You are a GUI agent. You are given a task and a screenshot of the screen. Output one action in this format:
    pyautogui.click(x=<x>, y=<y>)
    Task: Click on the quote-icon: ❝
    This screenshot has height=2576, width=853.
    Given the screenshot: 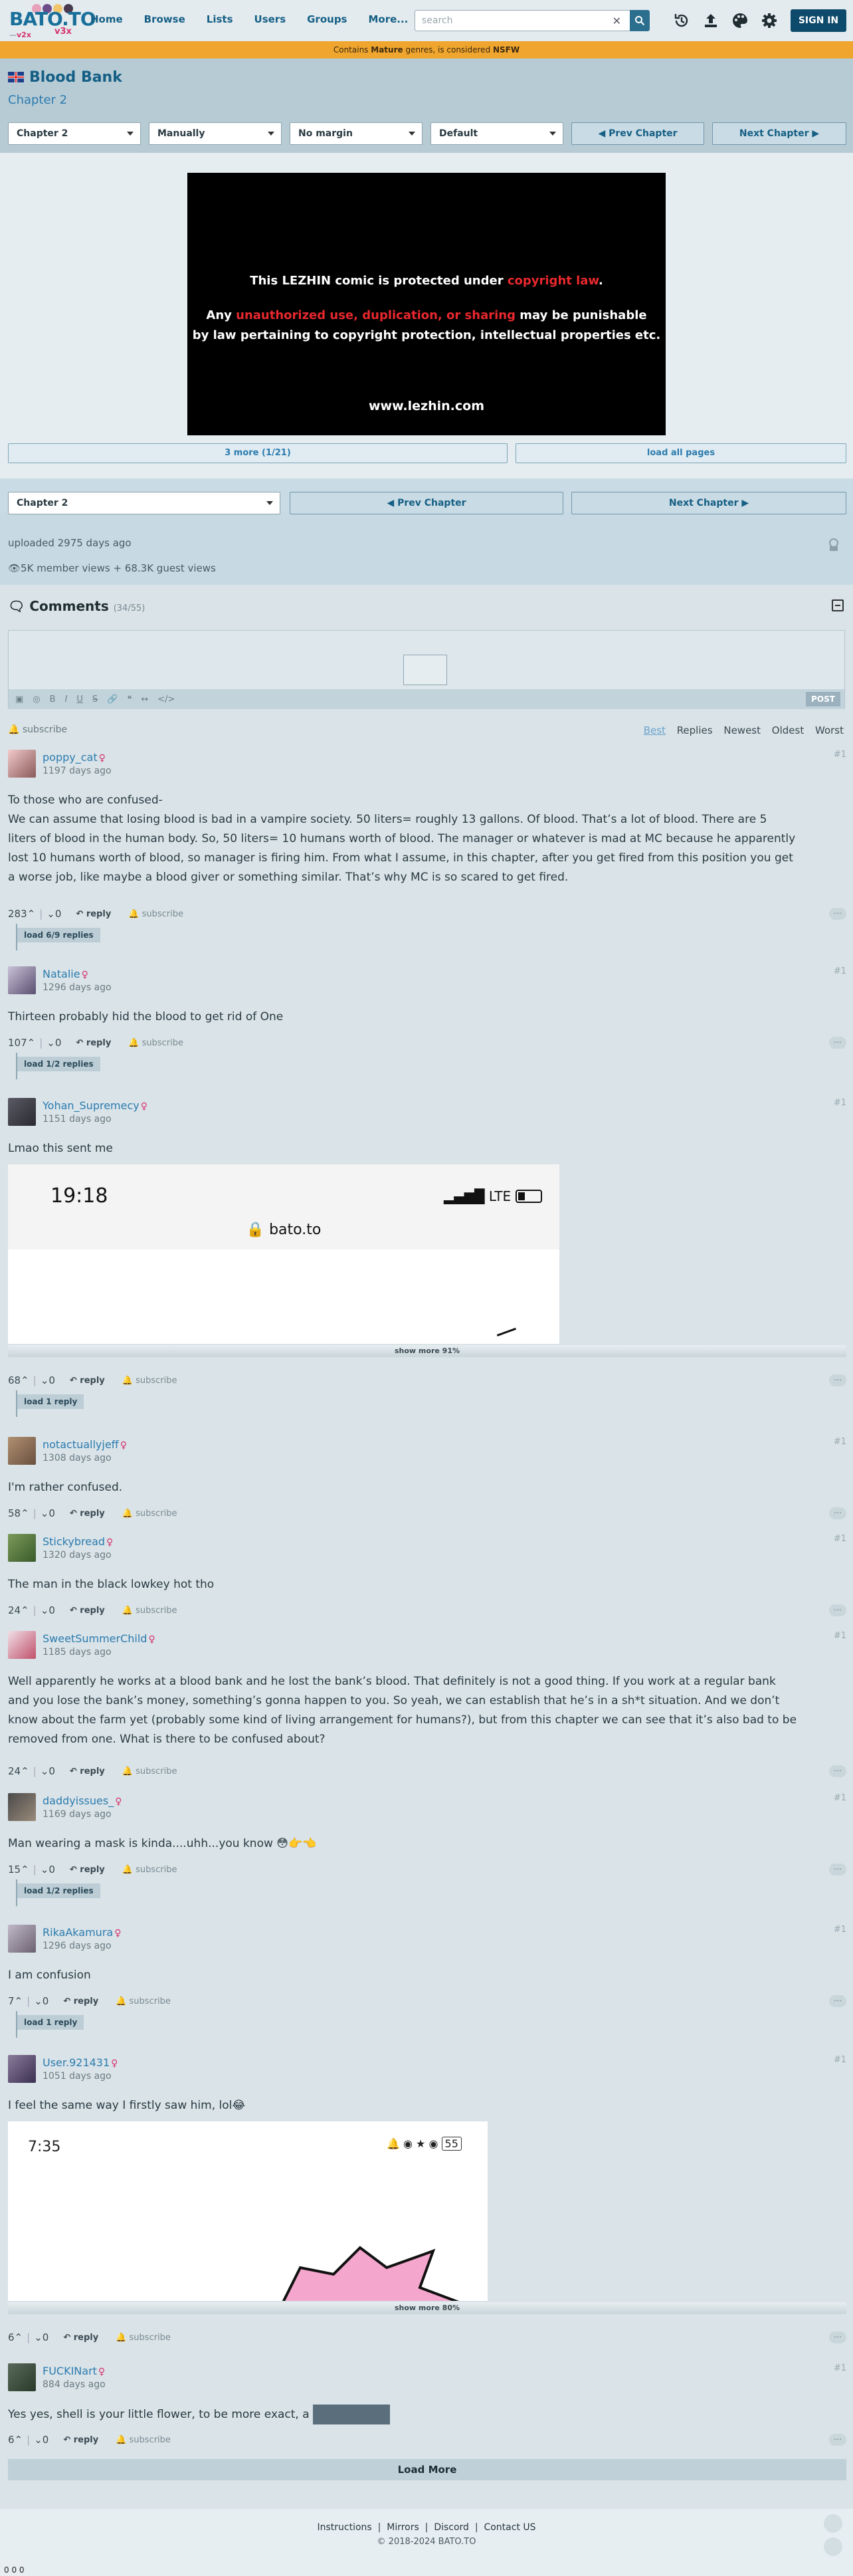 What is the action you would take?
    pyautogui.click(x=129, y=699)
    